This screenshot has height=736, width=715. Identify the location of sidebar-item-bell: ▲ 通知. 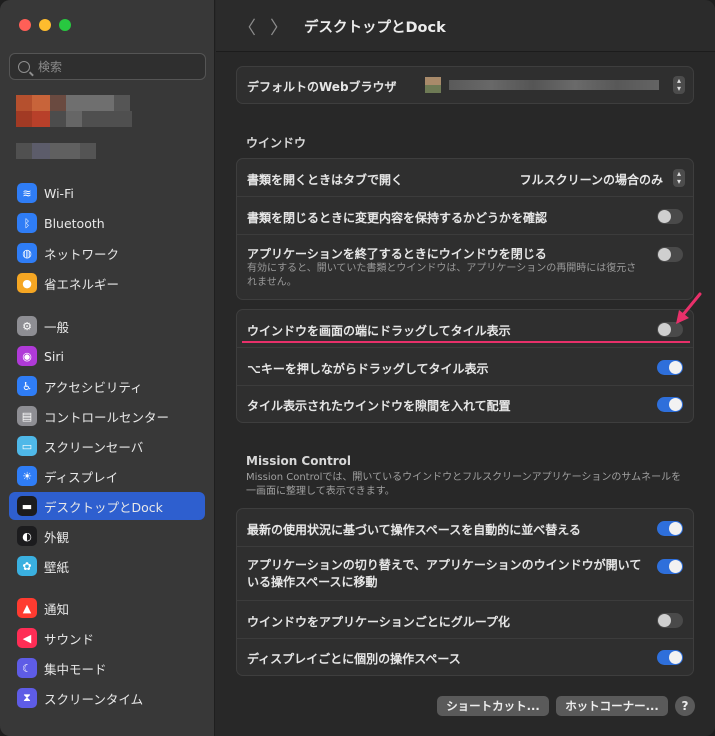
(107, 608).